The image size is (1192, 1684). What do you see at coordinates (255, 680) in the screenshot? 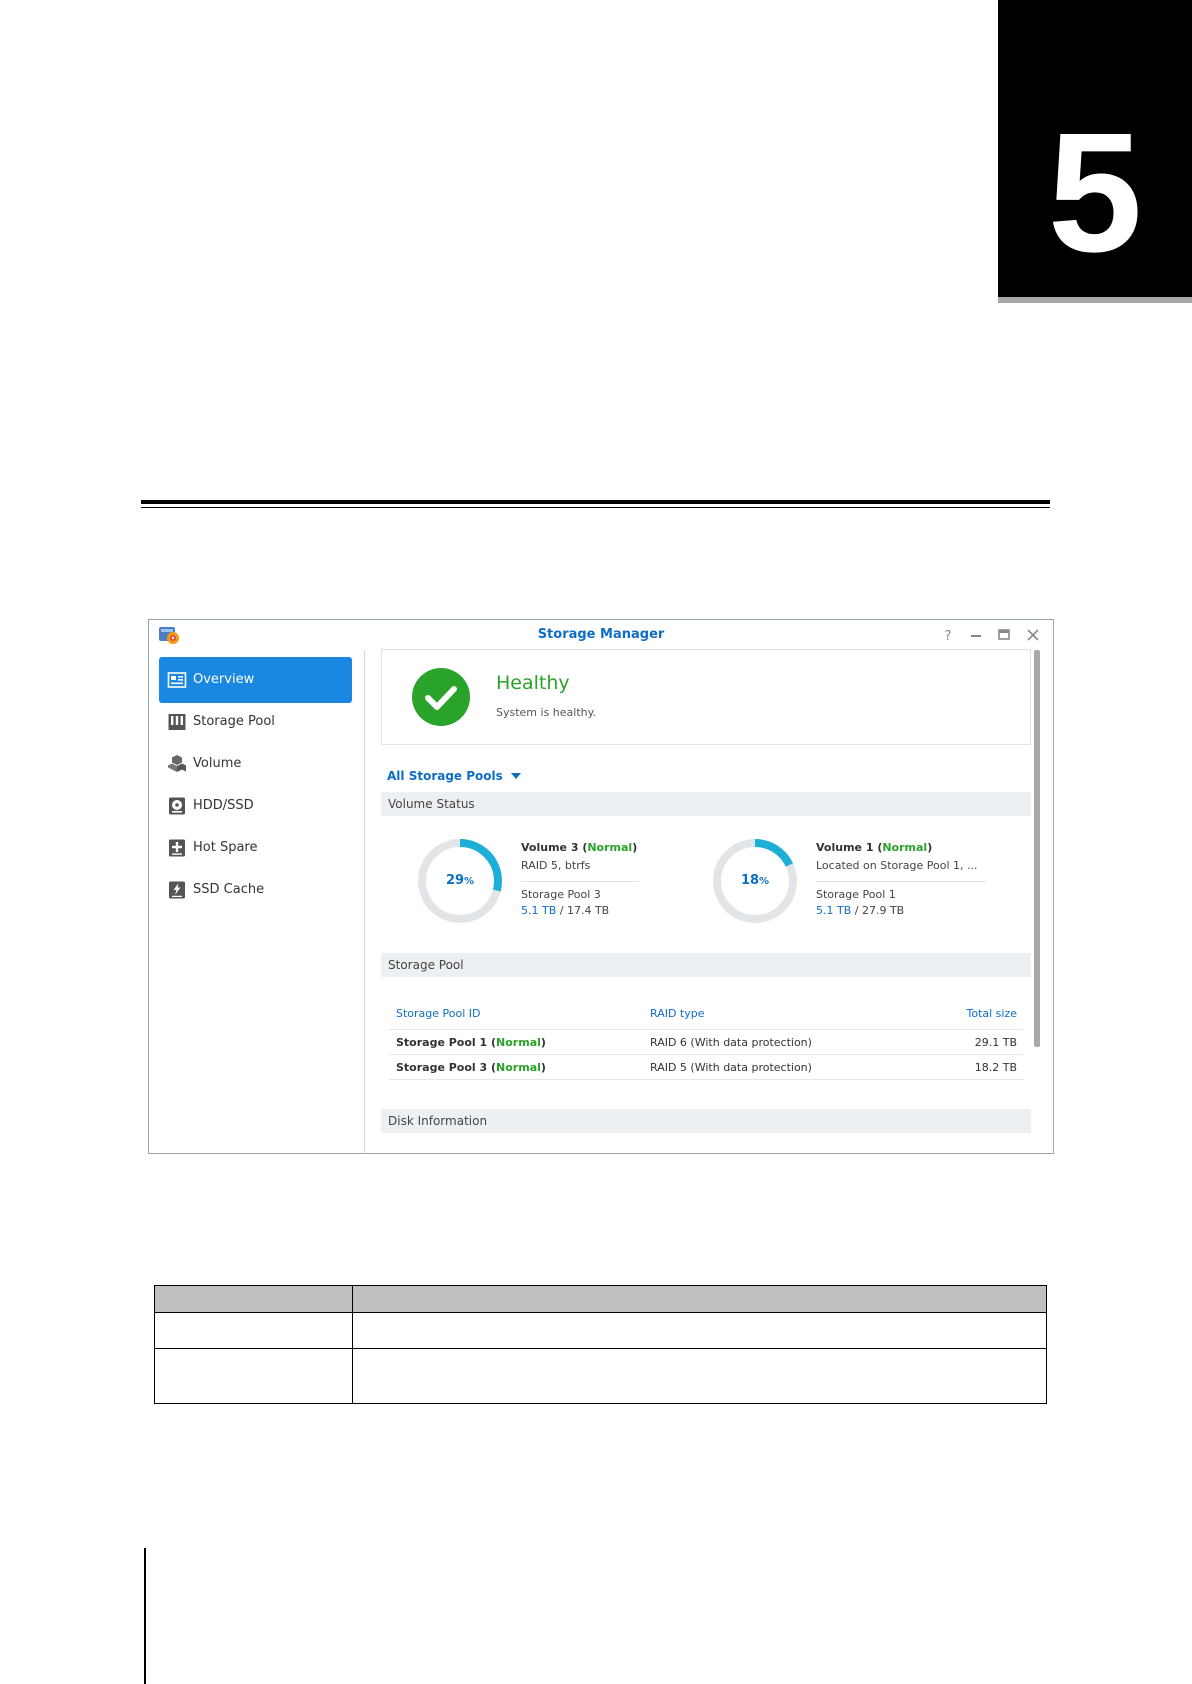
I see `sidebar-item-overview: Overview` at bounding box center [255, 680].